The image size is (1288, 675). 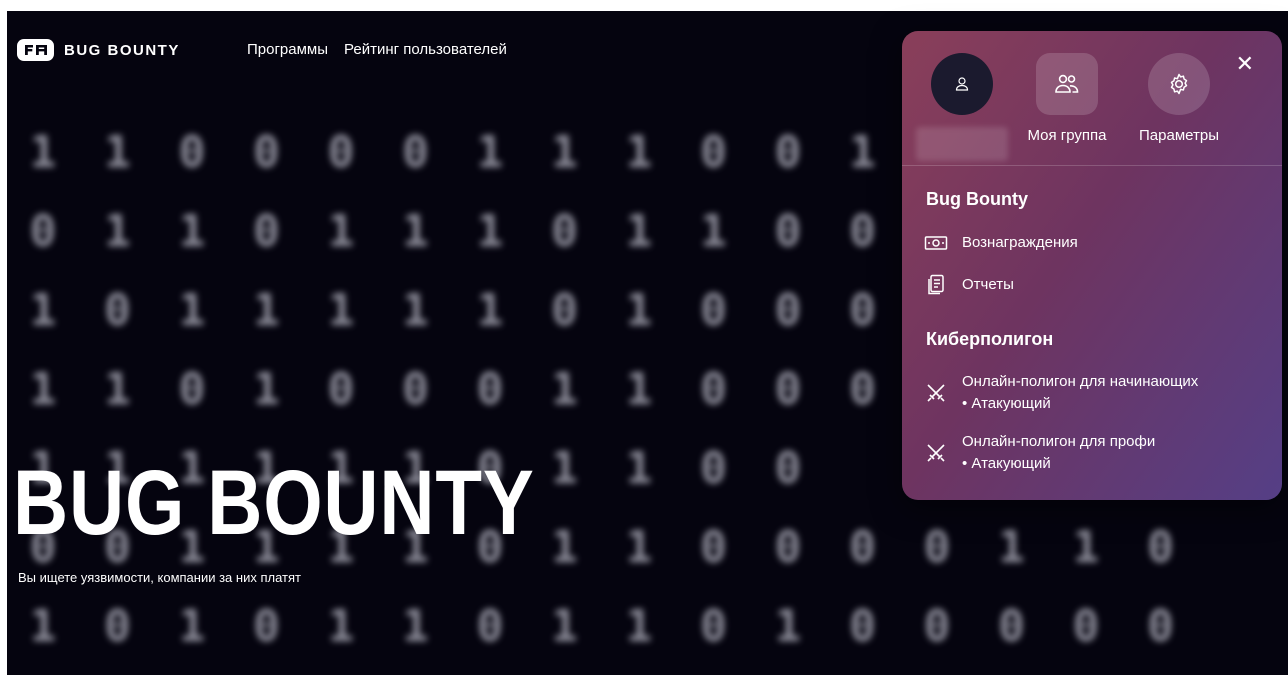 I want to click on nav-link-programs: Программы, so click(x=287, y=49).